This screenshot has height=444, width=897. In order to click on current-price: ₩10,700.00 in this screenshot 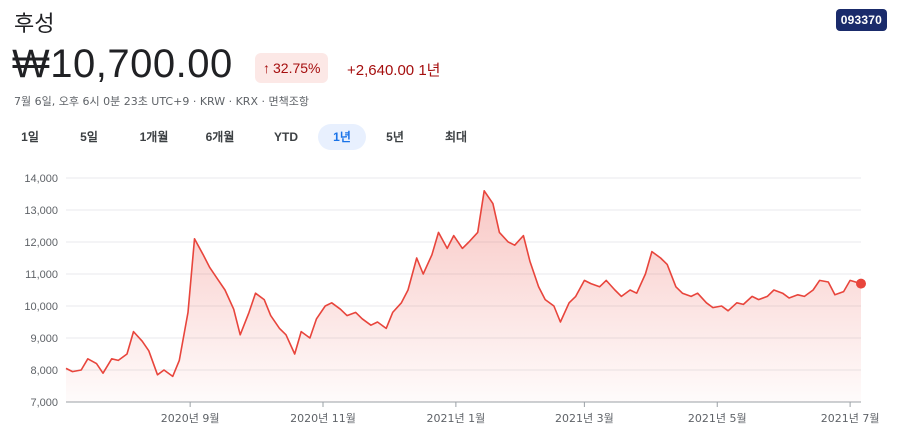, I will do `click(122, 64)`.